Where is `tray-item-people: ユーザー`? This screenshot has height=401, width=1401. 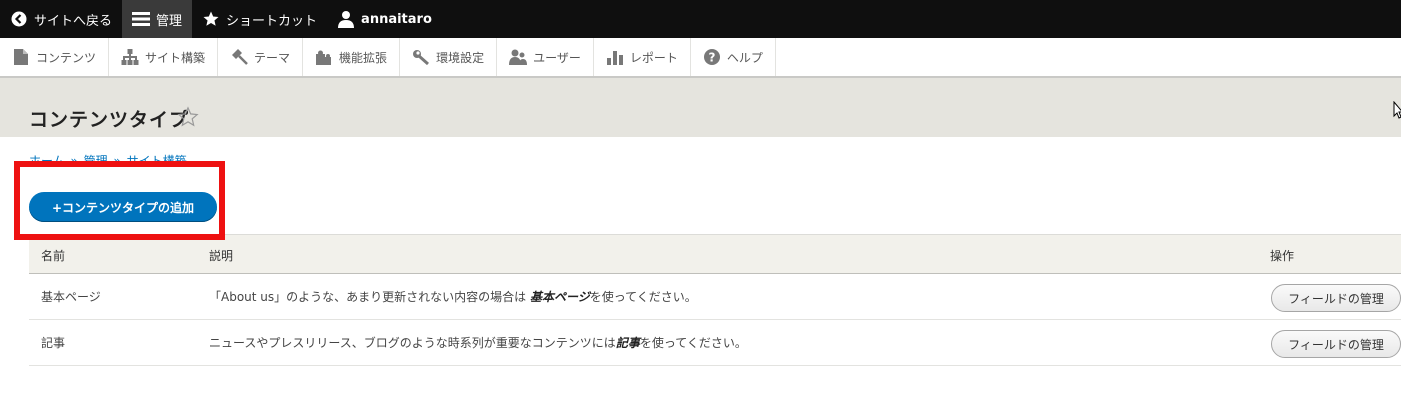
tray-item-people: ユーザー is located at coordinates (545, 57).